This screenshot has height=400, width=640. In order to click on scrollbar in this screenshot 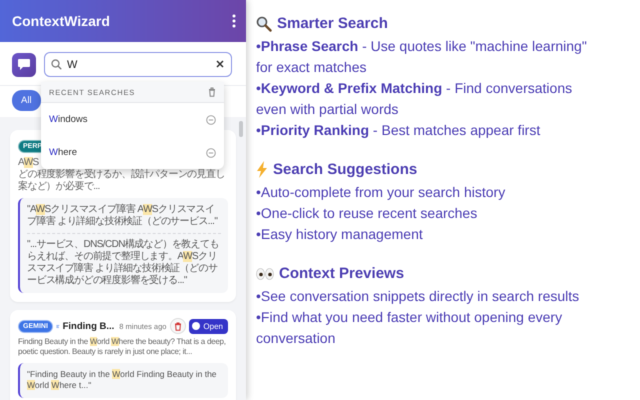, I will do `click(241, 129)`.